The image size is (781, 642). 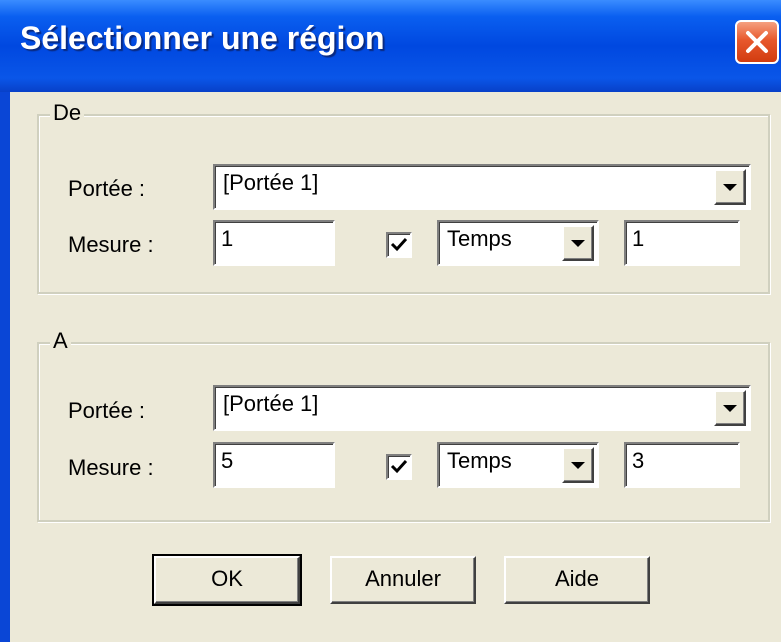 I want to click on to-staff-dropdown-button, so click(x=730, y=408).